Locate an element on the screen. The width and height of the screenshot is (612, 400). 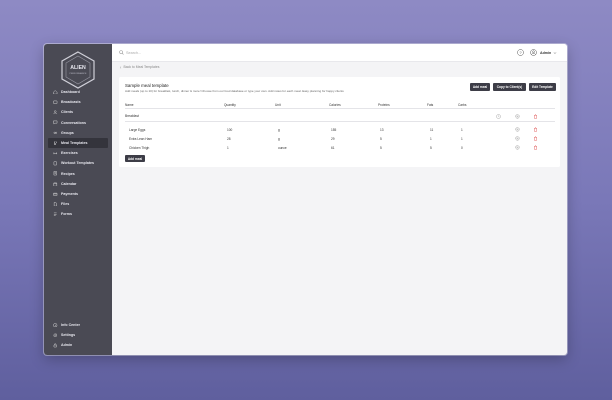
sidebar-item-label: Admin is located at coordinates (67, 345).